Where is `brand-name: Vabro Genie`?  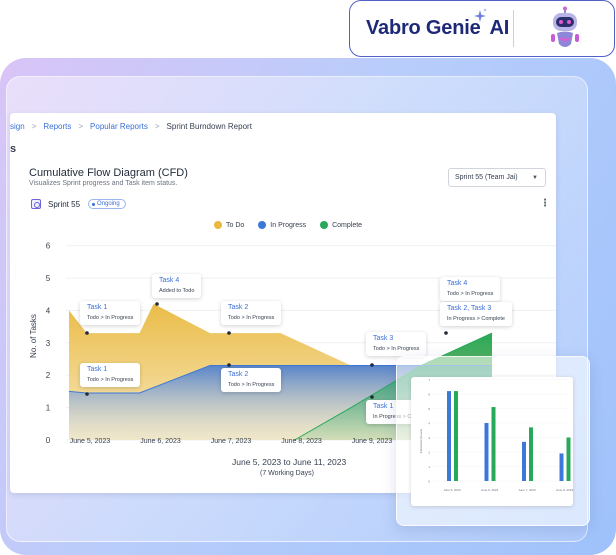 brand-name: Vabro Genie is located at coordinates (423, 28).